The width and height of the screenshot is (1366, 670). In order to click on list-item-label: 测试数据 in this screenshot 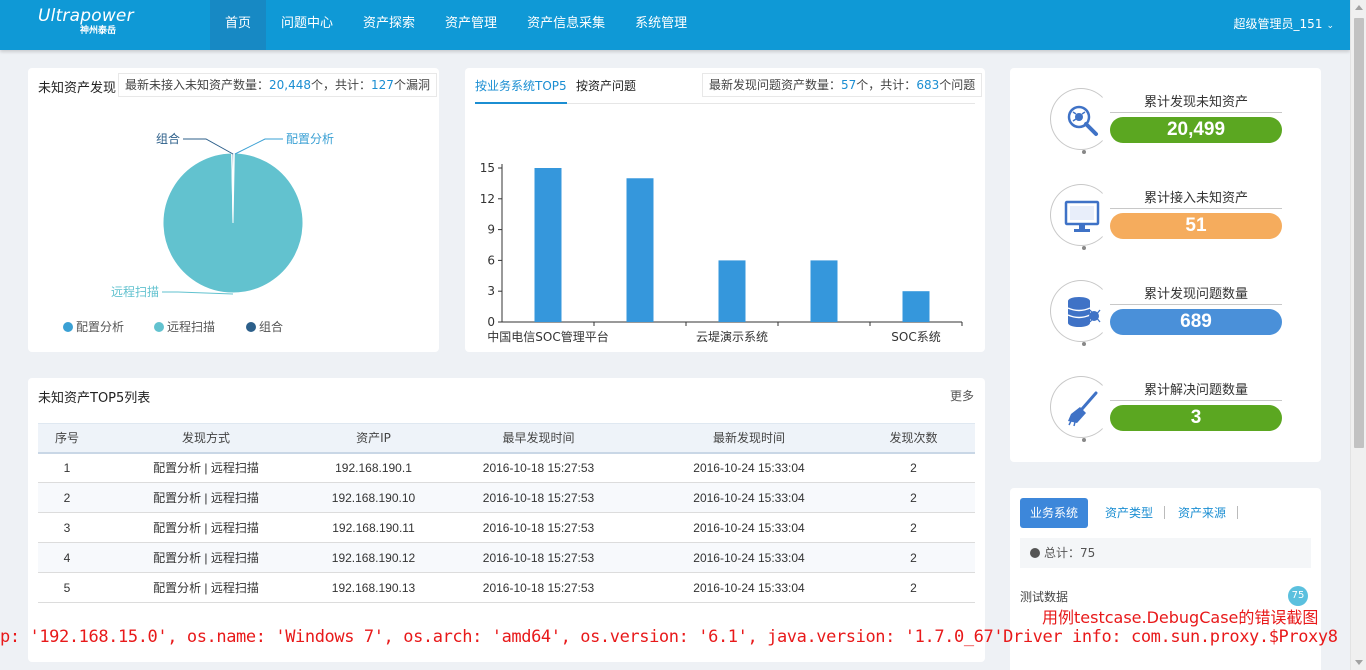, I will do `click(1044, 596)`.